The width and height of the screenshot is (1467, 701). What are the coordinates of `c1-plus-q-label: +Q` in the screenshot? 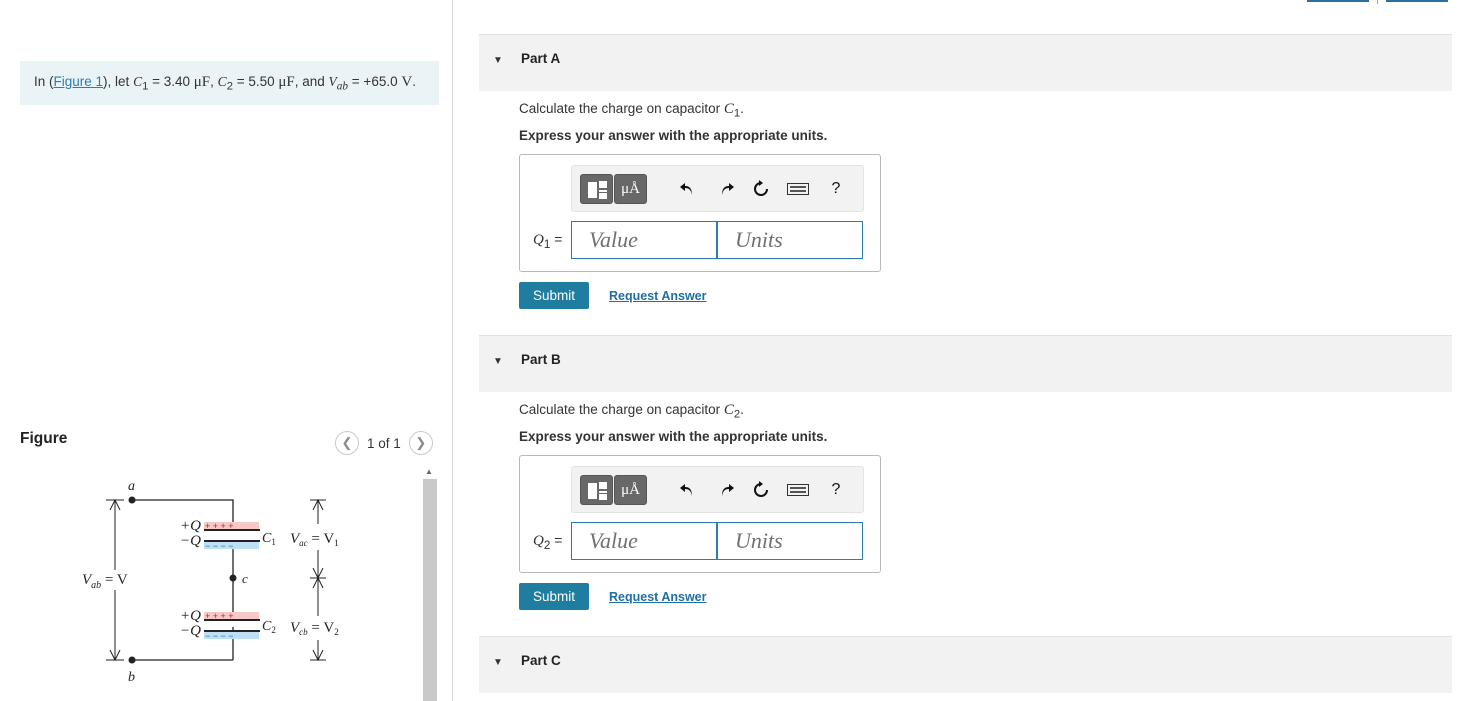 It's located at (190, 526).